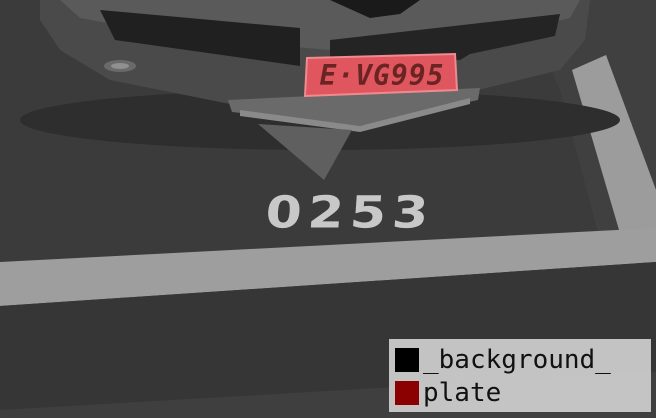 The height and width of the screenshot is (418, 656). I want to click on stall-number: 0253, so click(350, 213).